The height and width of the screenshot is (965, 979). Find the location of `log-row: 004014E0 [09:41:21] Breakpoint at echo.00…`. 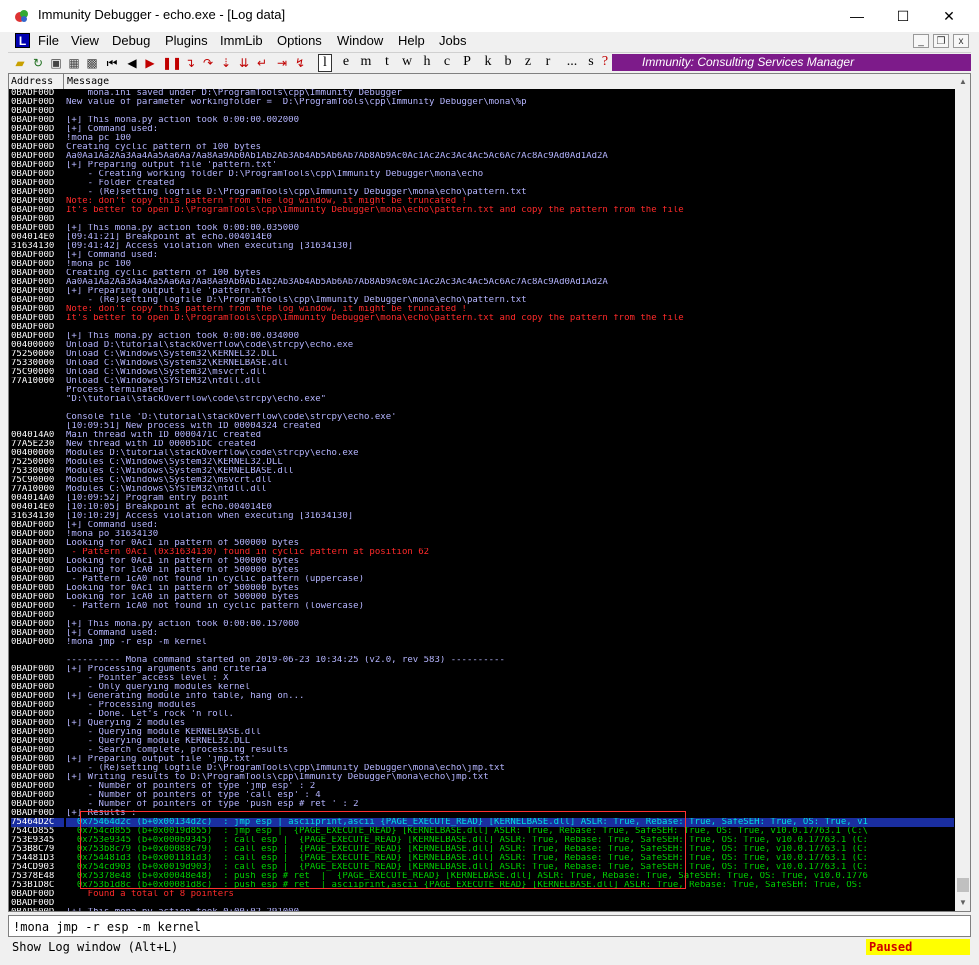

log-row: 004014E0 [09:41:21] Breakpoint at echo.00… is located at coordinates (482, 237).